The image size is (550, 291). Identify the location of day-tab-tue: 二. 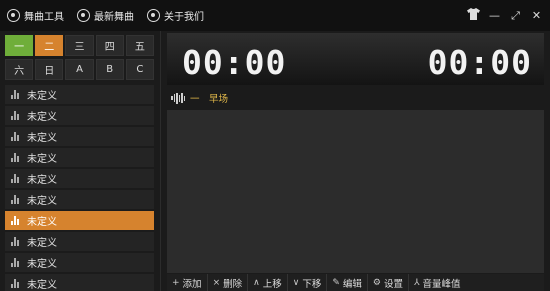
(49, 45).